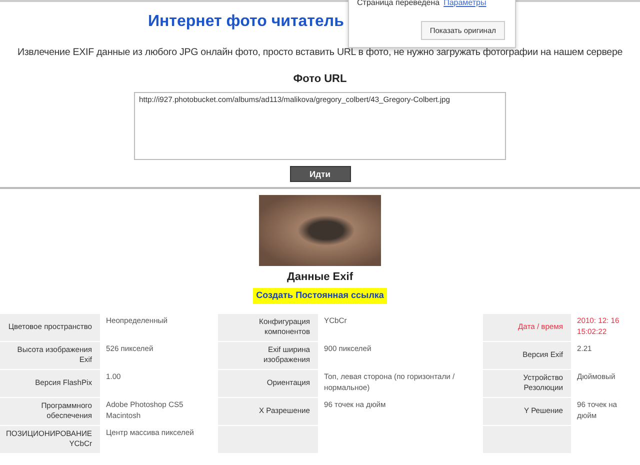 Image resolution: width=640 pixels, height=465 pixels. Describe the element at coordinates (320, 53) in the screenshot. I see `page-subtitle: Извлечение EXIF данные из любого JPG онлайн фото, просто вставить URL в фото, не нужно загружать фотографии на нашем сервере` at that location.